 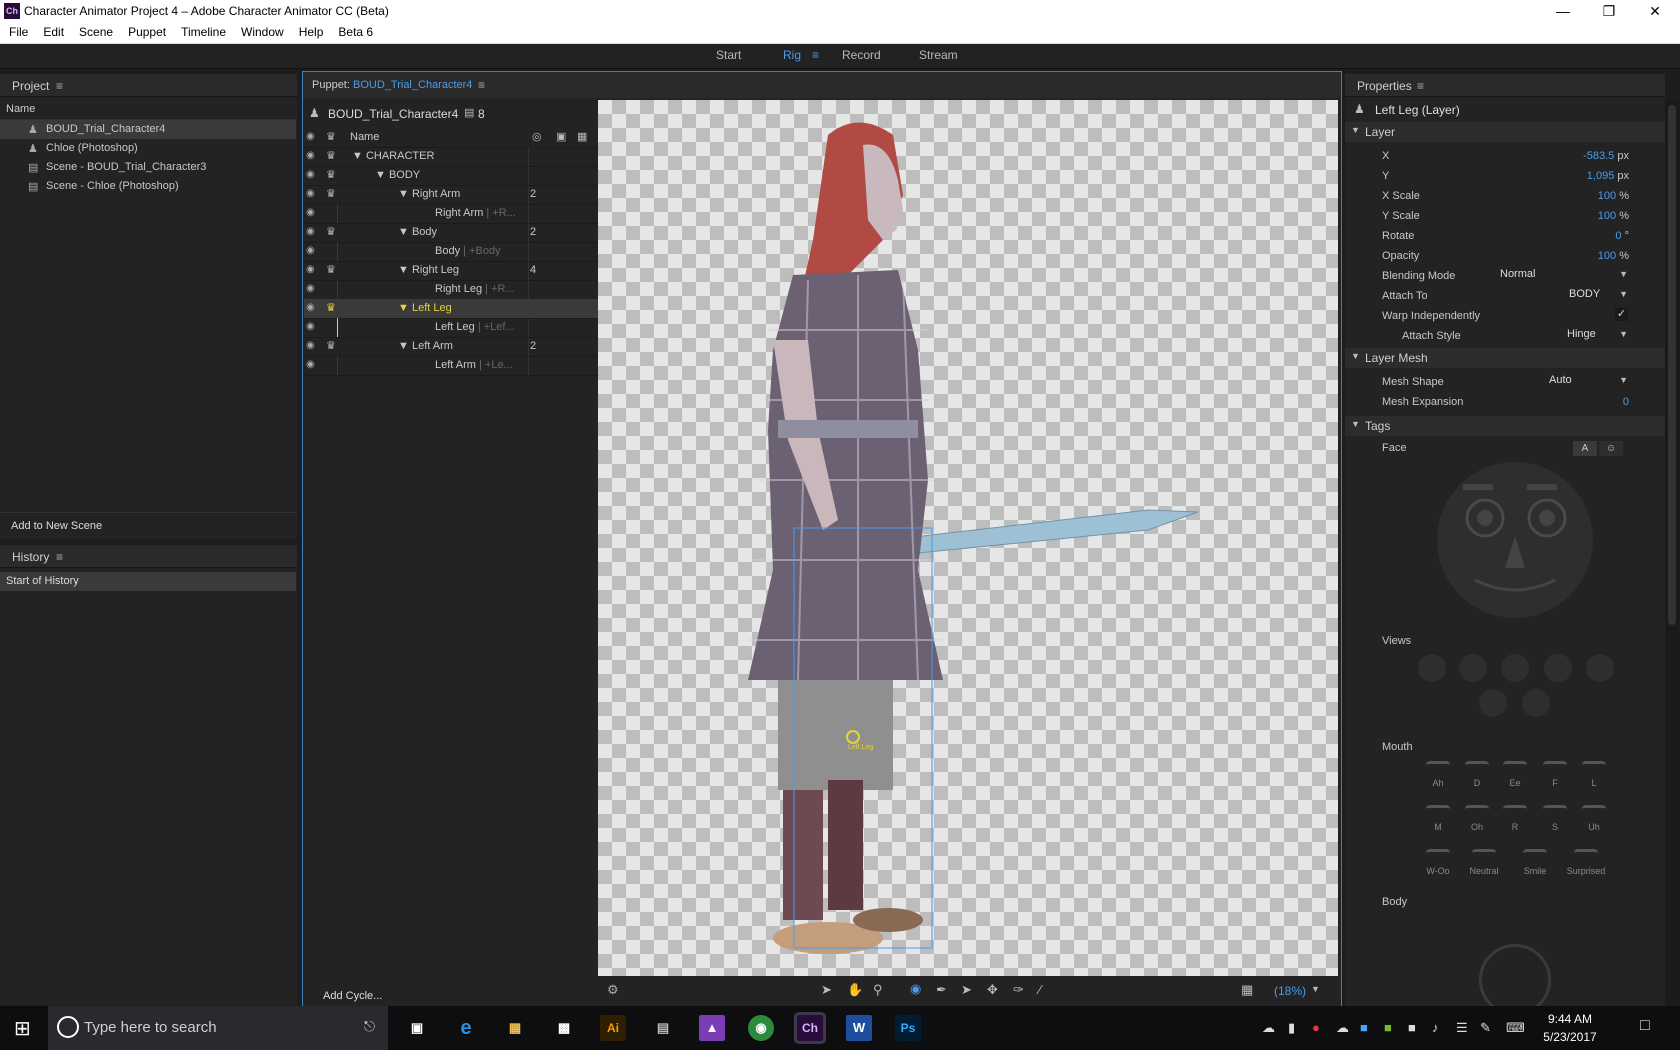 I want to click on pen-icon: ✎, so click(x=1485, y=1028).